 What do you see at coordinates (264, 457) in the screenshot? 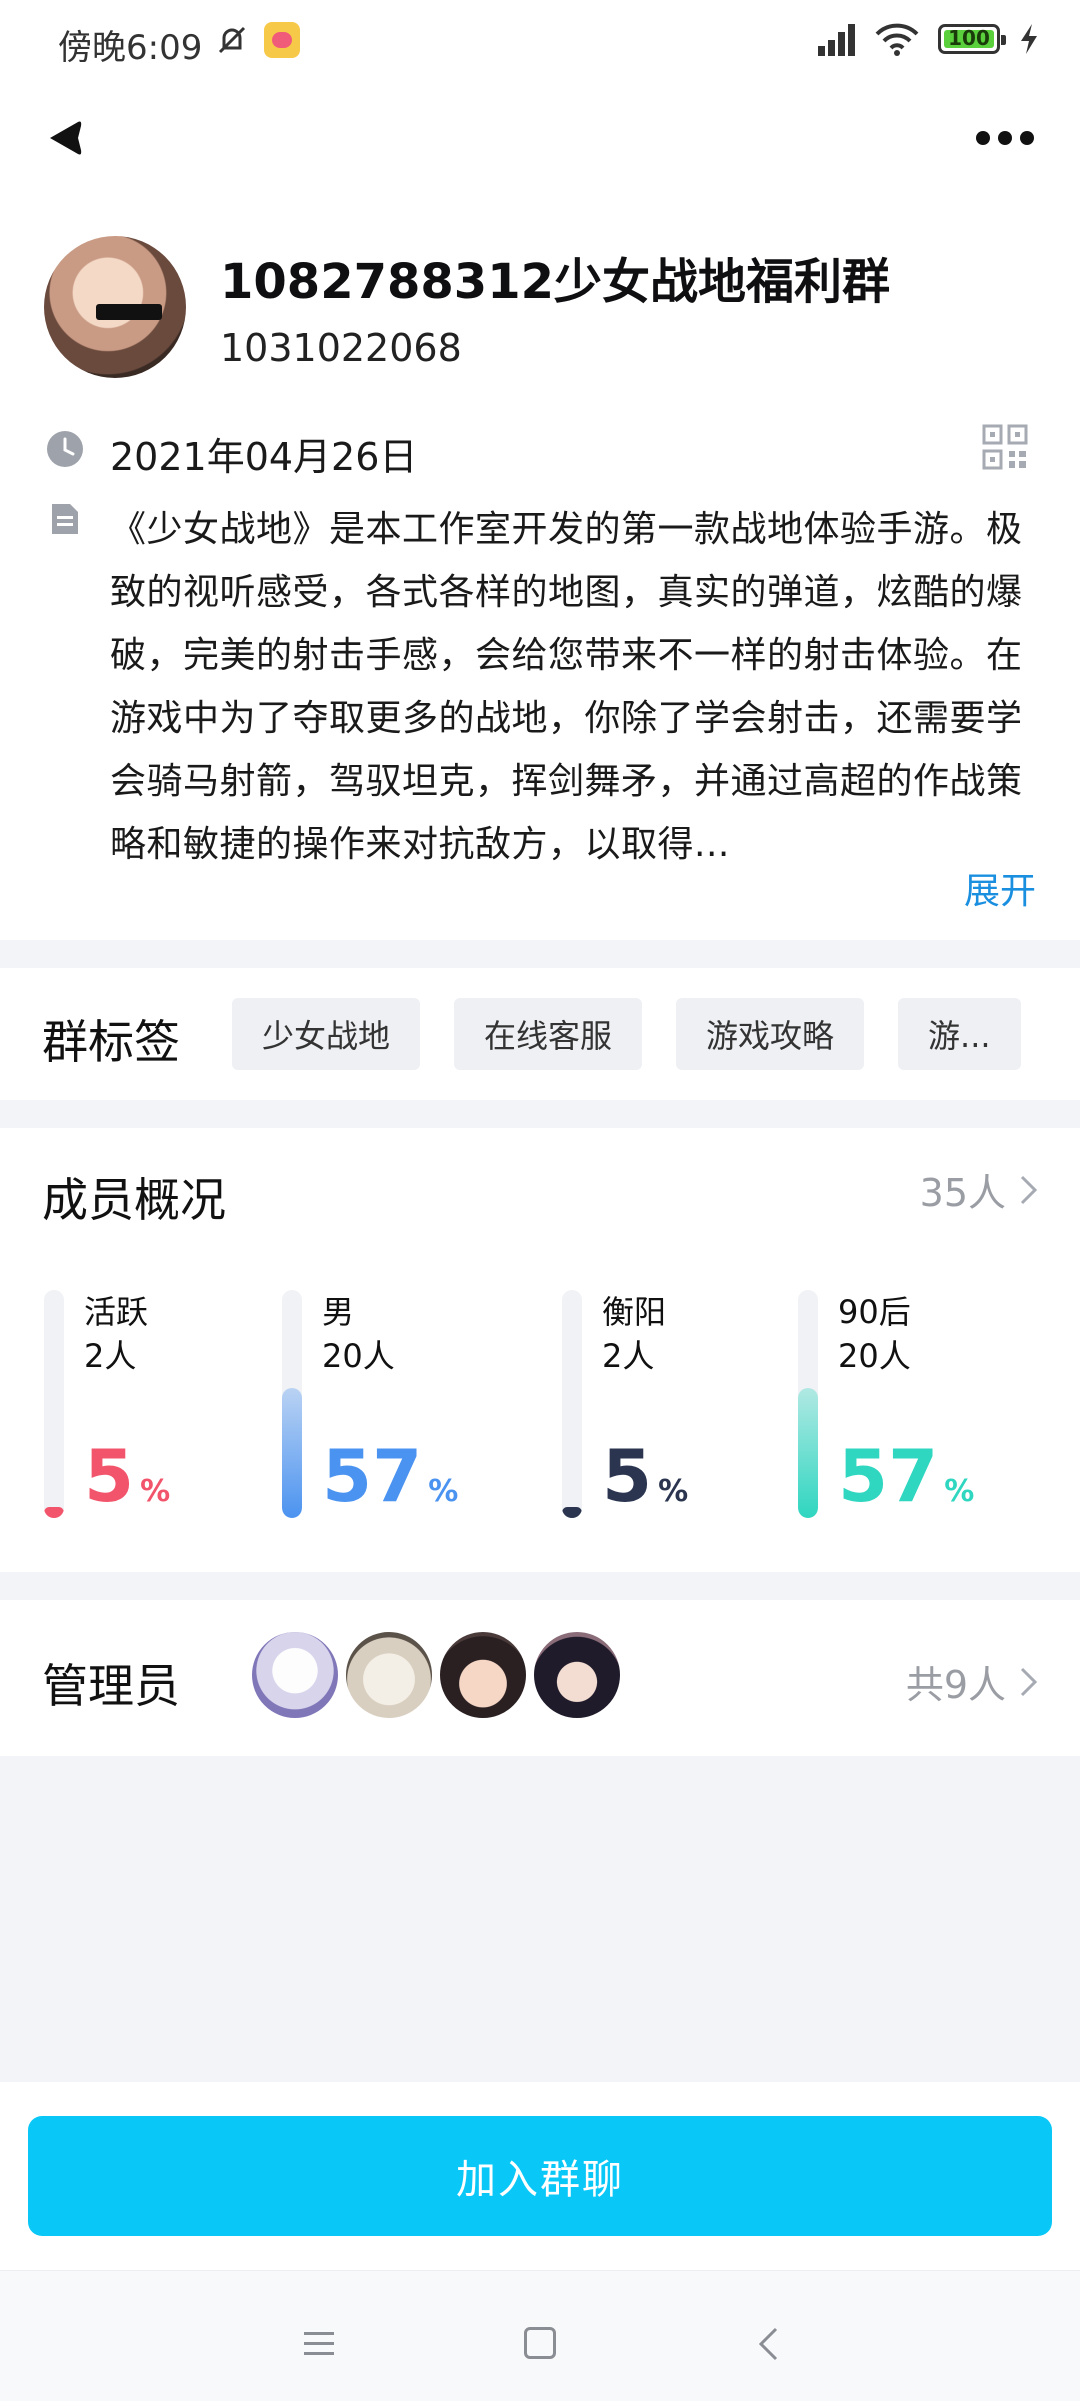
I see `created-date: 2021年04月26日` at bounding box center [264, 457].